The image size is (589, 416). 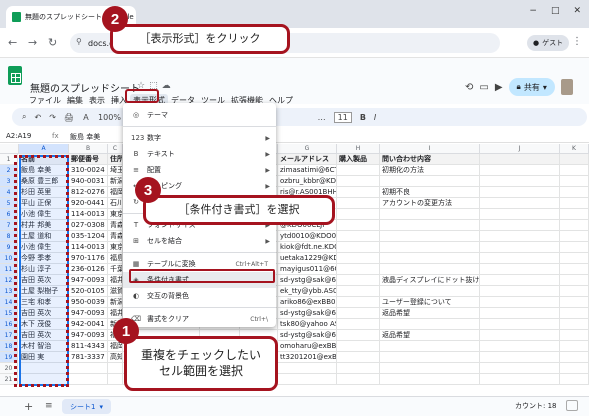 What do you see at coordinates (37, 117) in the screenshot?
I see `undo-icon: ↶` at bounding box center [37, 117].